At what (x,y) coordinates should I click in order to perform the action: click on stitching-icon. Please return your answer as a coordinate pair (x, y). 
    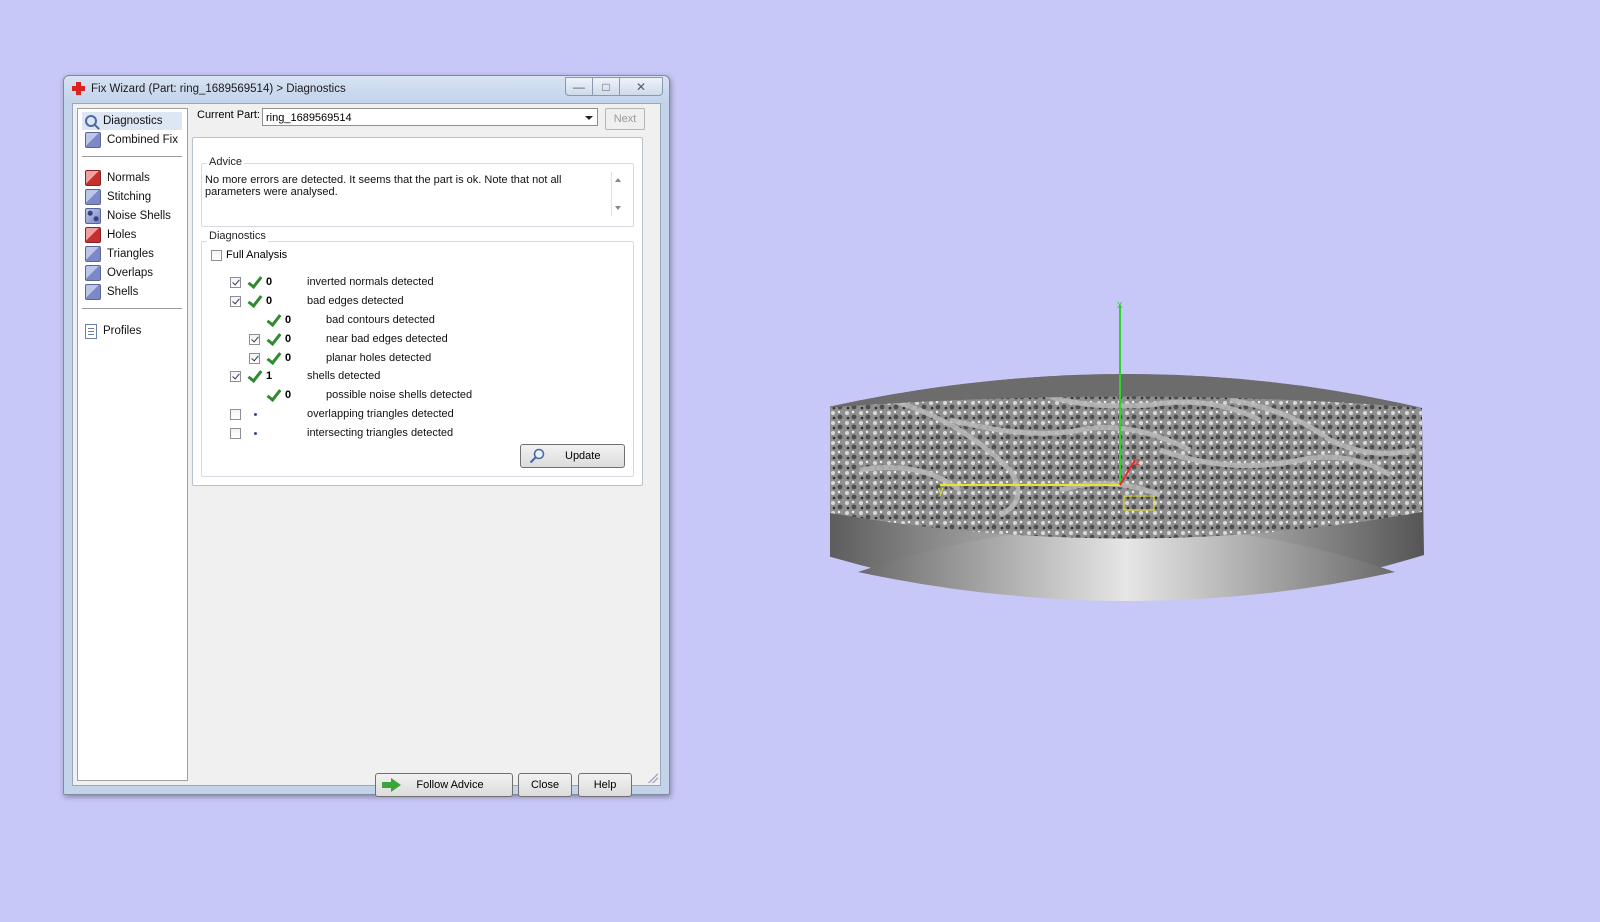
    Looking at the image, I should click on (93, 197).